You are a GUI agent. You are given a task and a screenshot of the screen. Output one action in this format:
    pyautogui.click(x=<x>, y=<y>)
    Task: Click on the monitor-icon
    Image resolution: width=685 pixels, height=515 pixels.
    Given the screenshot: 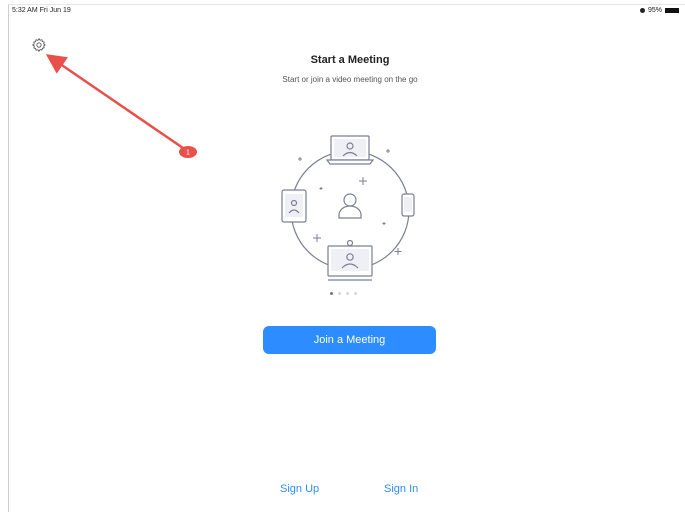 What is the action you would take?
    pyautogui.click(x=350, y=260)
    